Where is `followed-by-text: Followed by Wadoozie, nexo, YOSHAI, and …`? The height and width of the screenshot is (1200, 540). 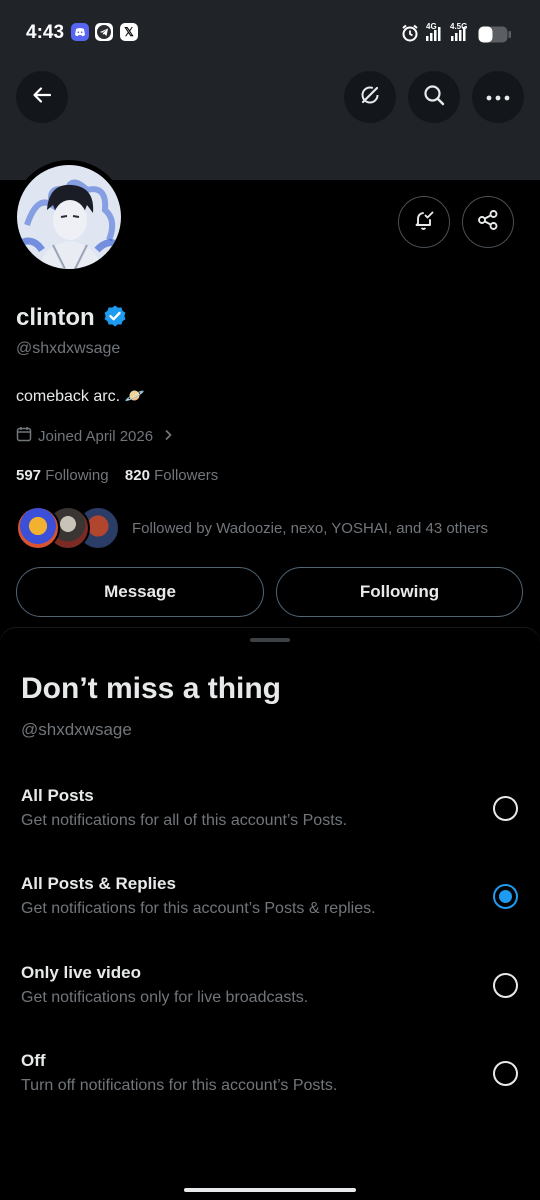 followed-by-text: Followed by Wadoozie, nexo, YOSHAI, and … is located at coordinates (310, 528).